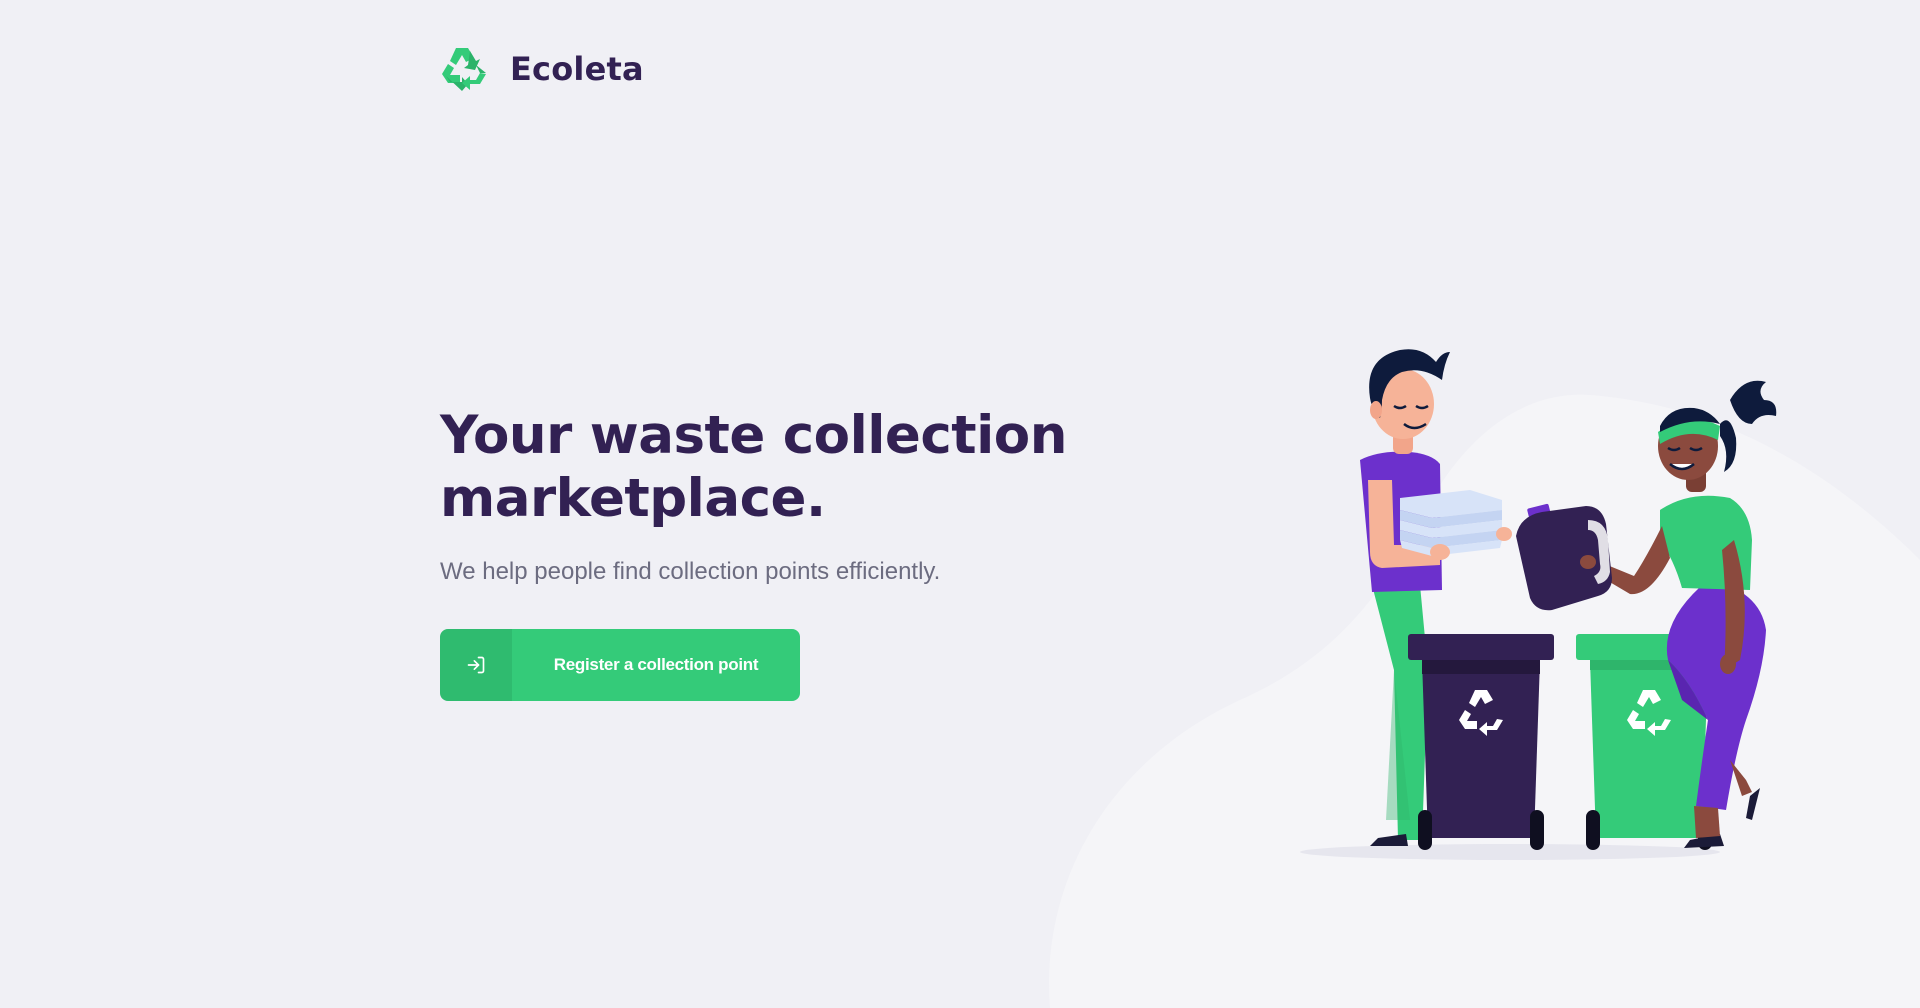  I want to click on brand-name: Ecoleta, so click(577, 69).